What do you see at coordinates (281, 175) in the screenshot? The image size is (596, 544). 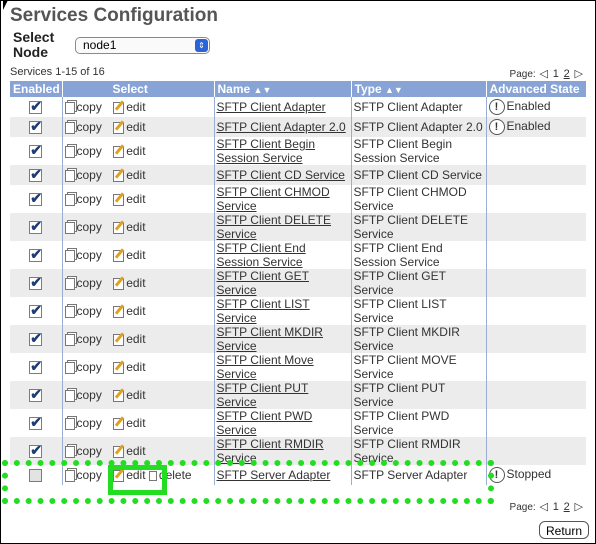 I see `service-name-link: SFTP Client CD Service` at bounding box center [281, 175].